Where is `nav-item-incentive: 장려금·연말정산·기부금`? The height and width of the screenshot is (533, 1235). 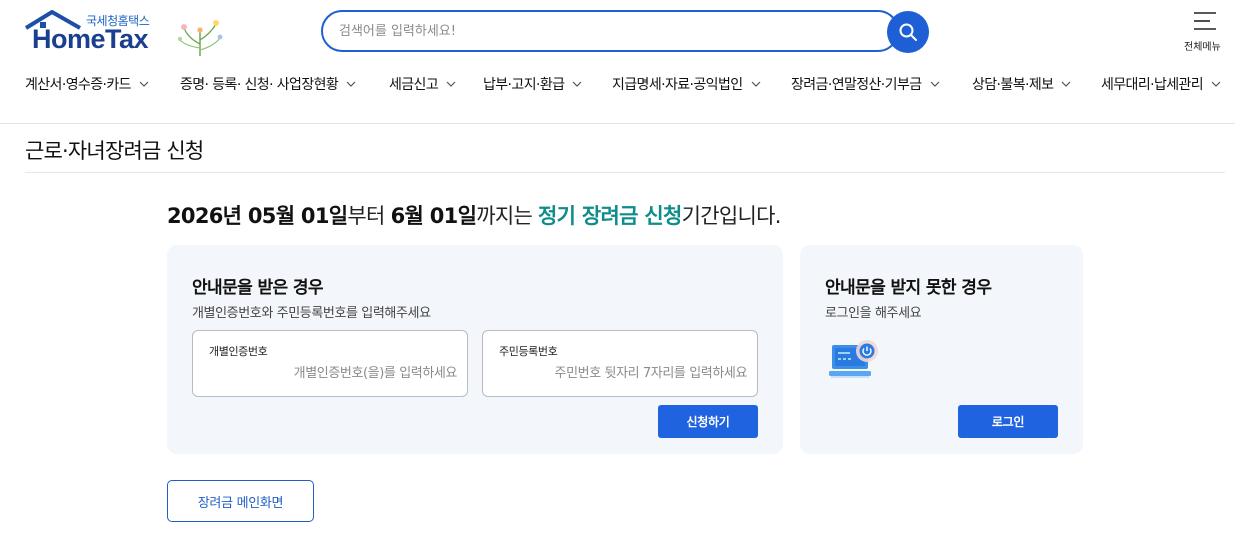 nav-item-incentive: 장려금·연말정산·기부금 is located at coordinates (865, 84).